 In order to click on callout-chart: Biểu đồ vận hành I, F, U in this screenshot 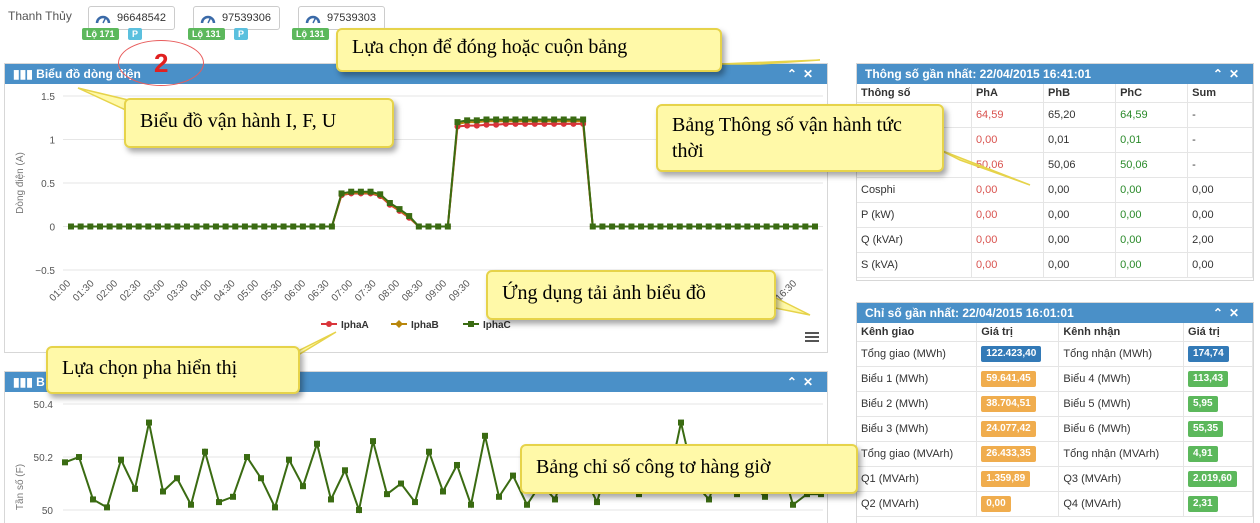, I will do `click(259, 123)`.